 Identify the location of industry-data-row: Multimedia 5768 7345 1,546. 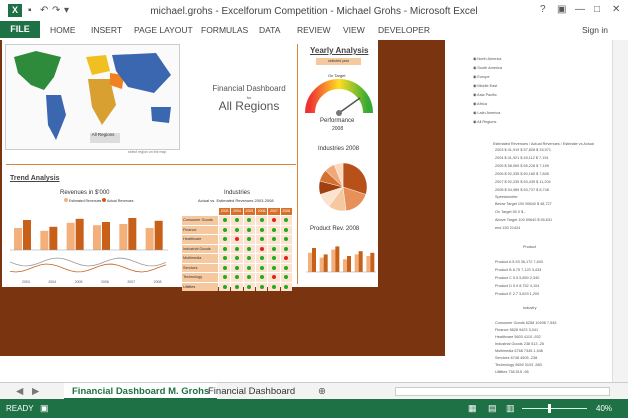
(519, 351).